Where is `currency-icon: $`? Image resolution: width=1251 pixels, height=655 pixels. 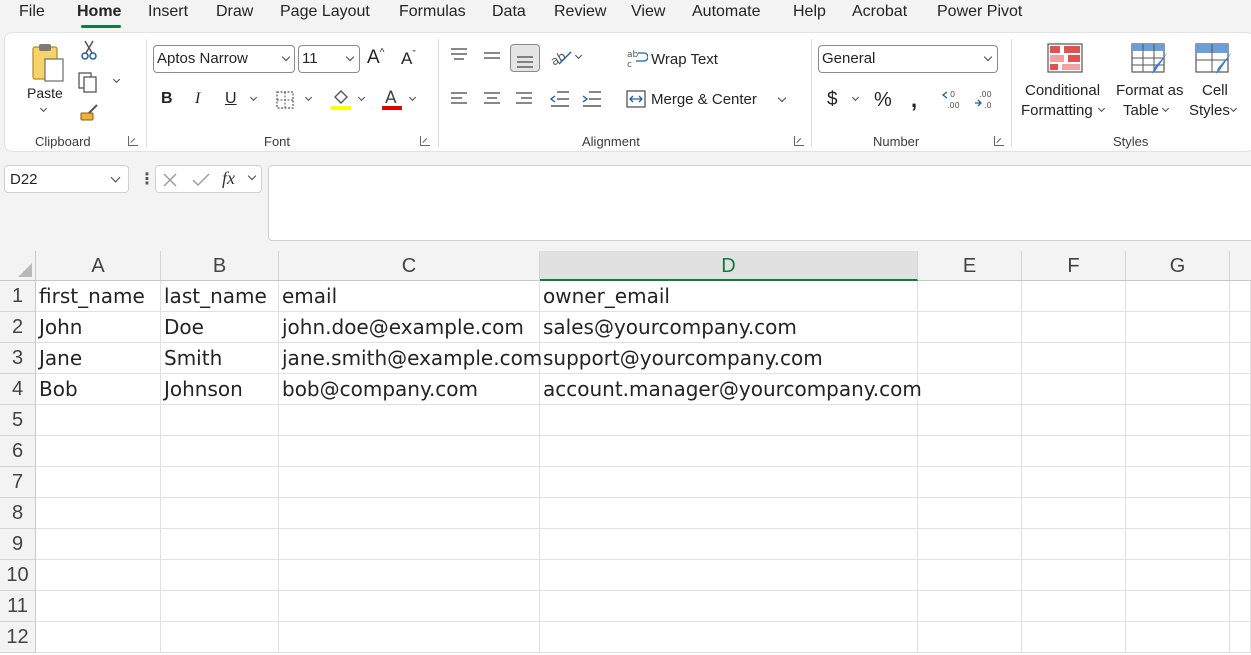
currency-icon: $ is located at coordinates (832, 100).